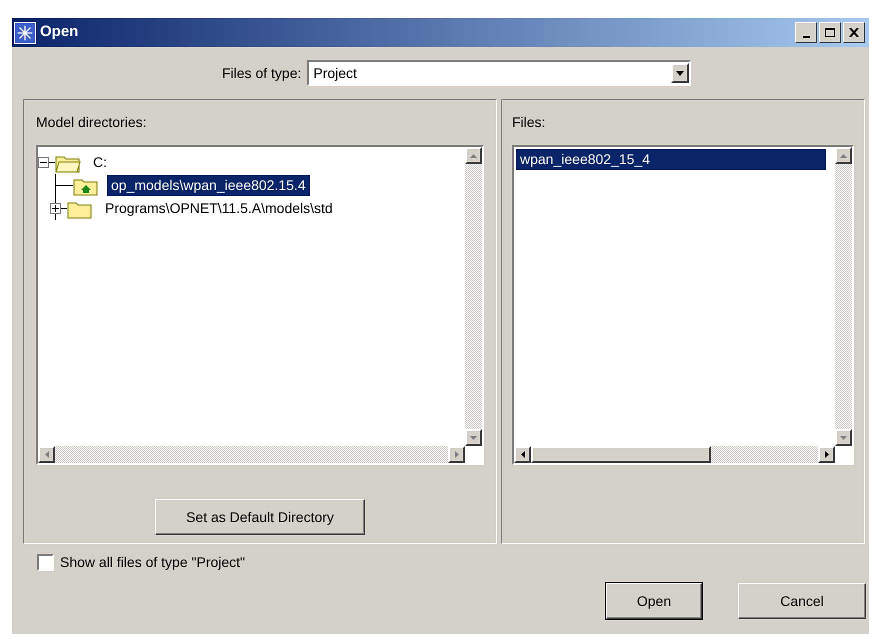 This screenshot has width=869, height=634. I want to click on tree-item: op_models\wpan_ieee802.15.4, so click(208, 185).